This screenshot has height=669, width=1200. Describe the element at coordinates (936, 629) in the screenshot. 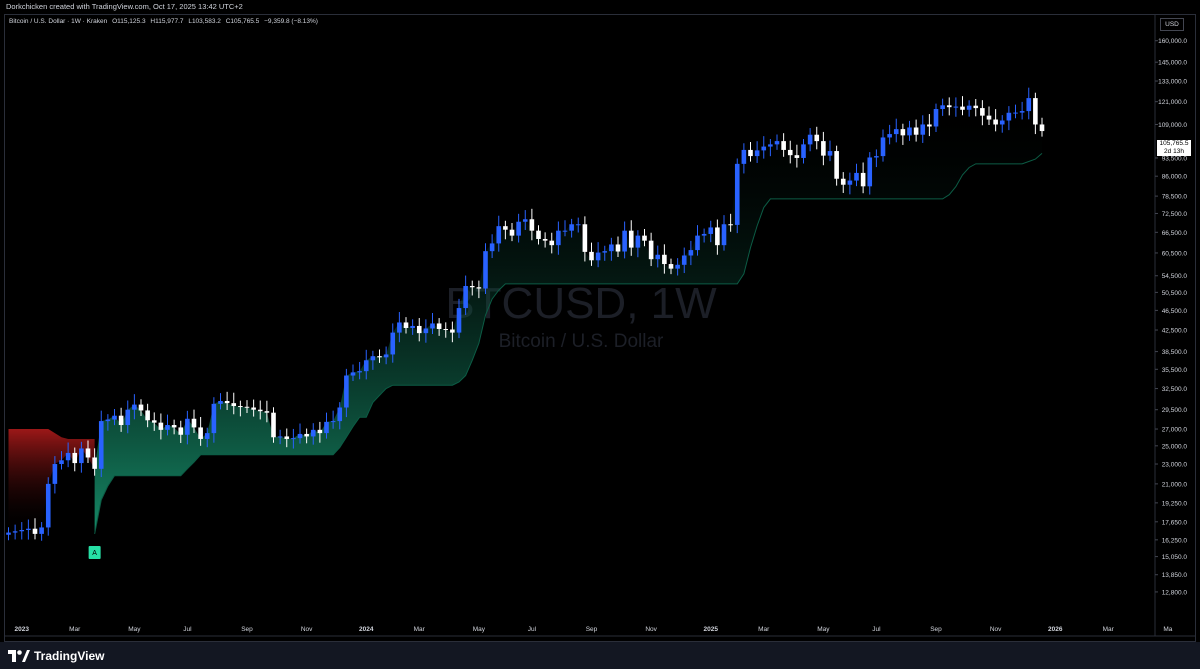

I see `time-tick-label: Sep` at that location.